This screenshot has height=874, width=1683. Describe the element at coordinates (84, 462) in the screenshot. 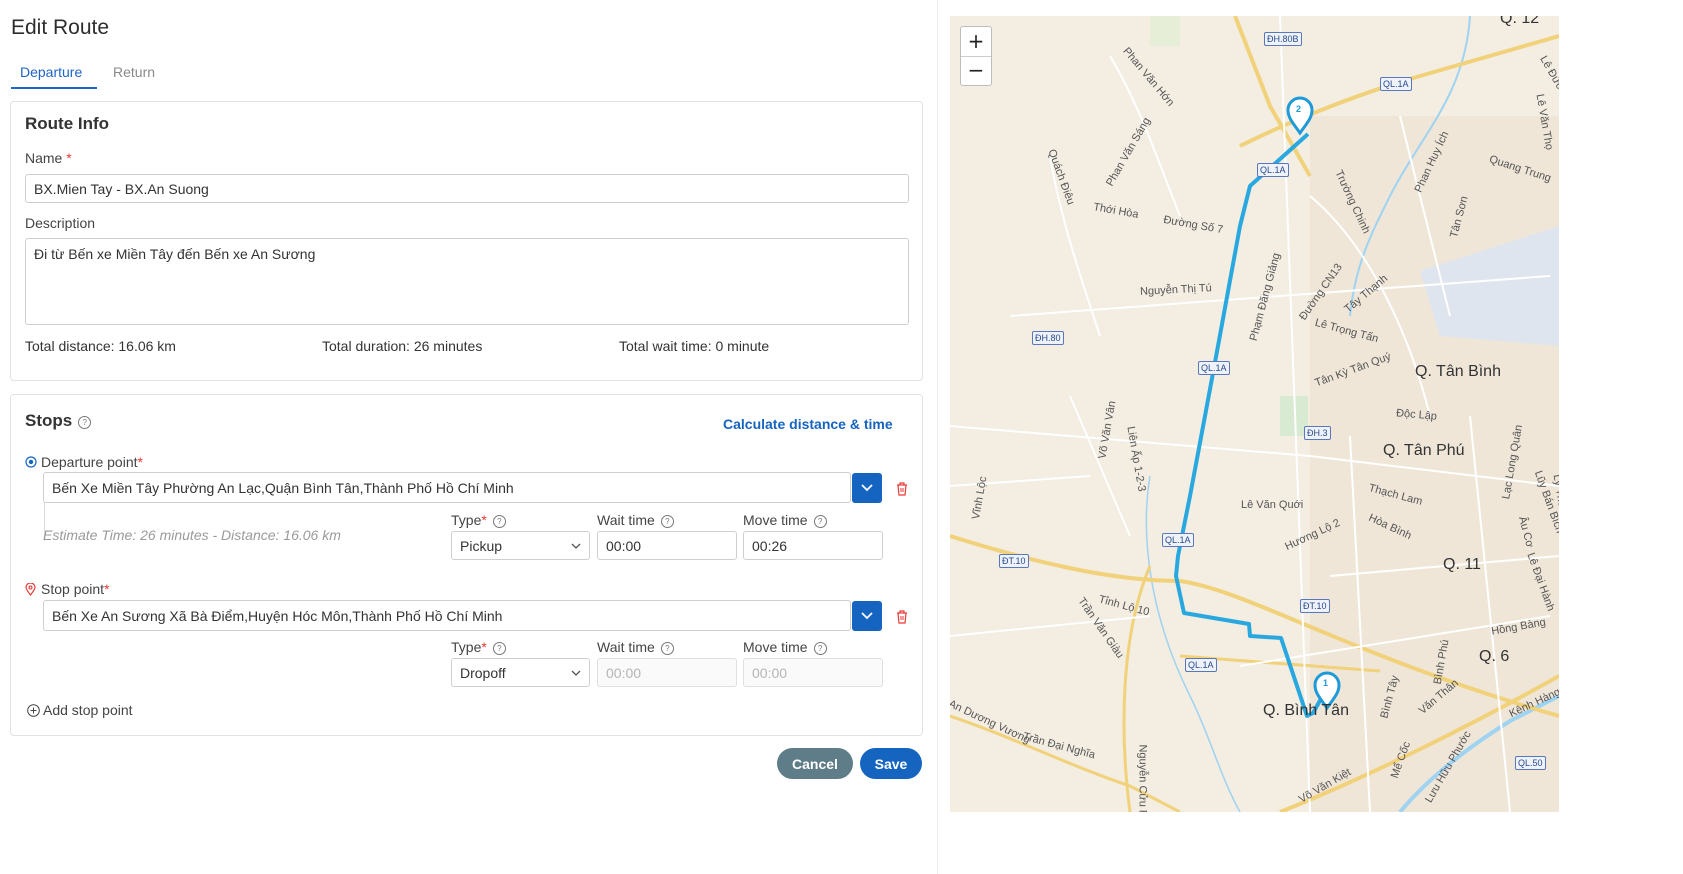

I see `departure-point-label: Departure point*` at that location.